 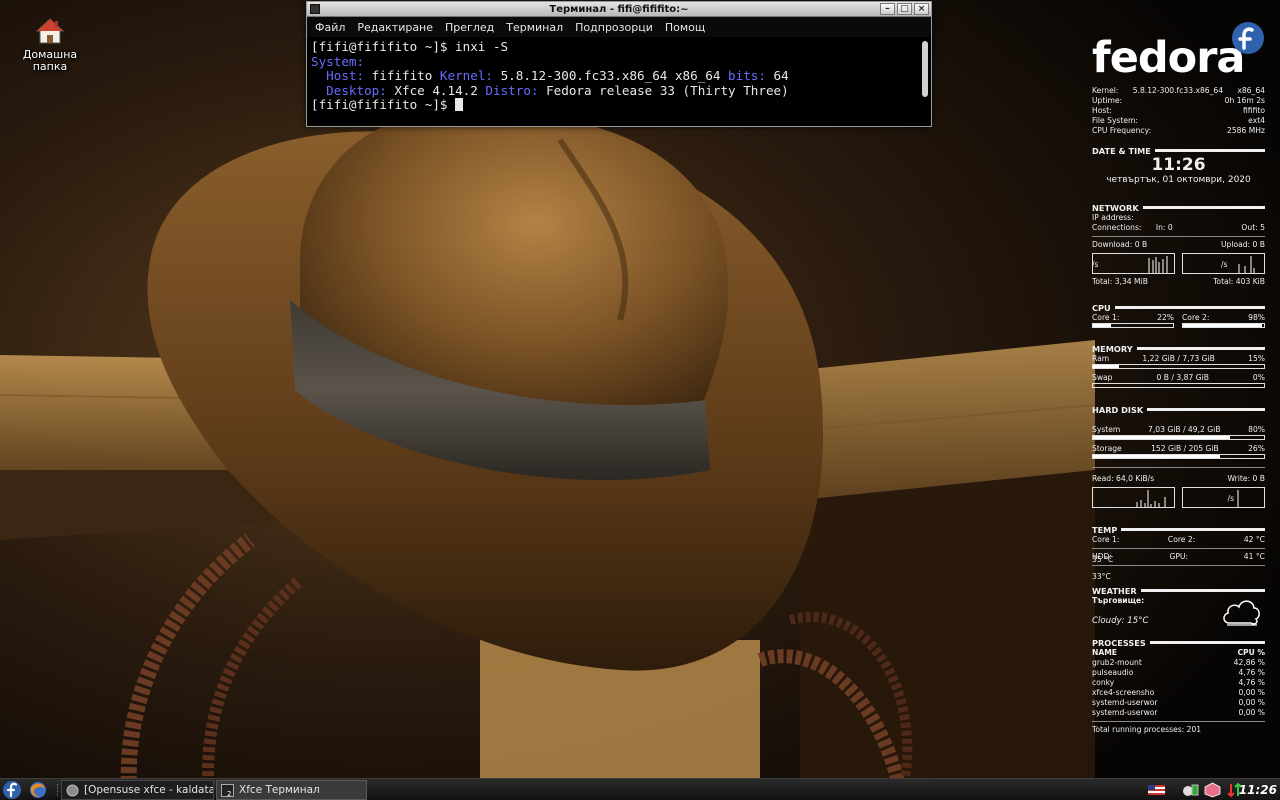 I want to click on desktop-icon-home: Домашна папка, so click(x=50, y=44).